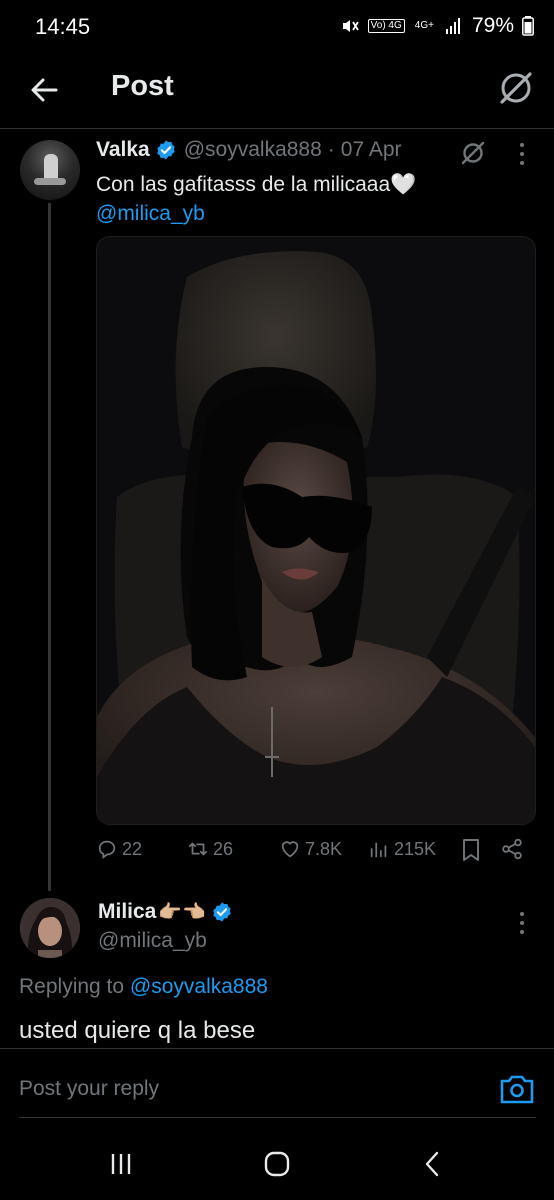 The height and width of the screenshot is (1200, 554). Describe the element at coordinates (253, 150) in the screenshot. I see `author-handle: @soyvalka888` at that location.